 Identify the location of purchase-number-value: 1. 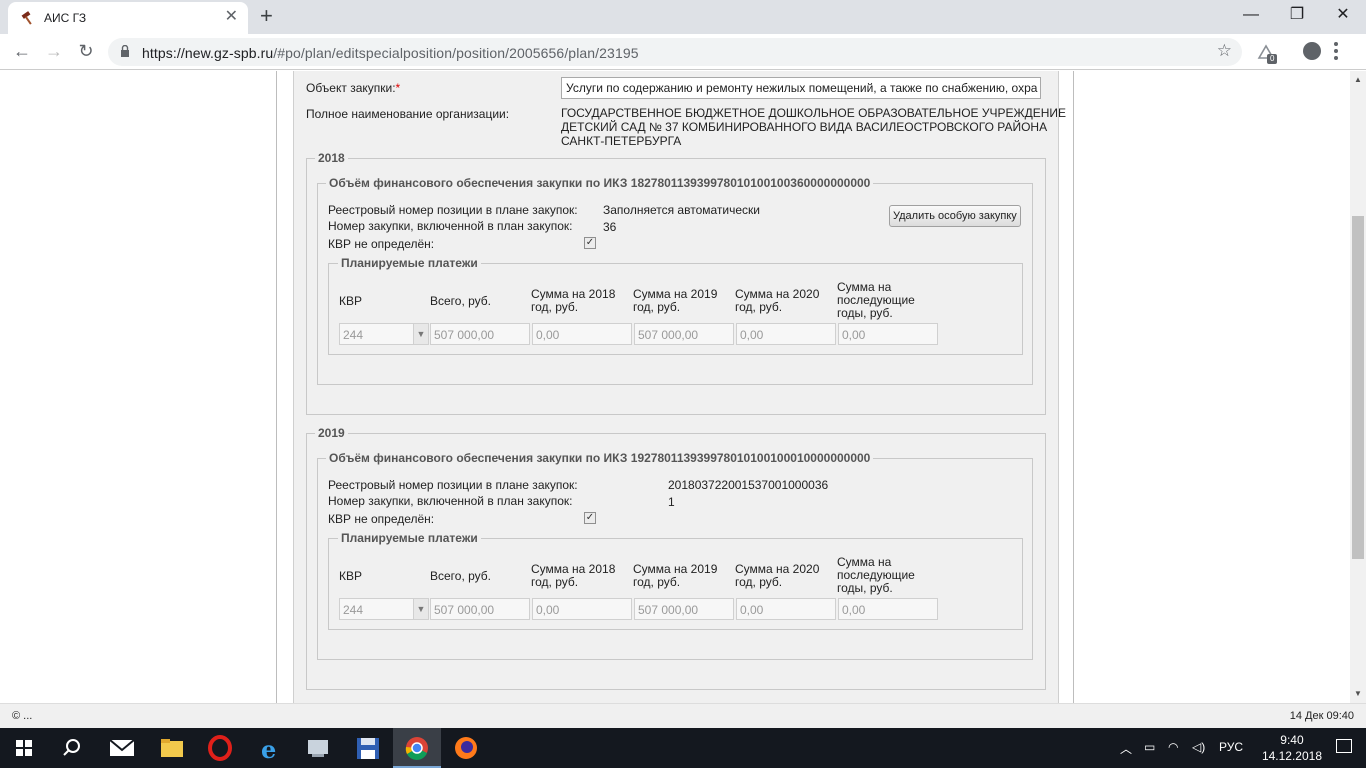
(671, 502).